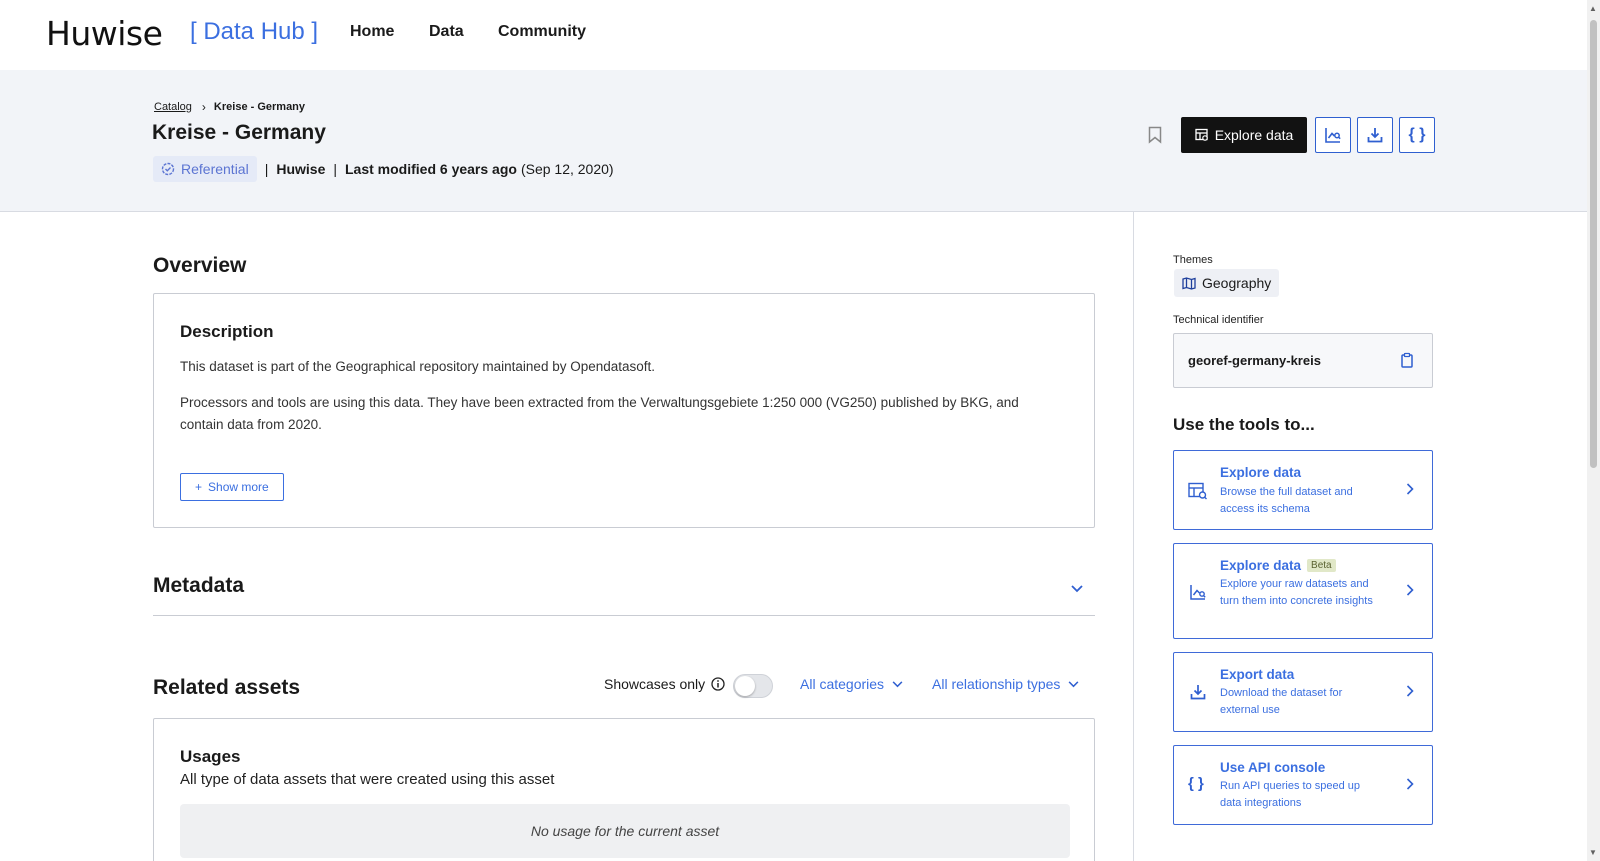 The height and width of the screenshot is (861, 1600). What do you see at coordinates (431, 169) in the screenshot?
I see `modified-label: Last modified 6 years ago` at bounding box center [431, 169].